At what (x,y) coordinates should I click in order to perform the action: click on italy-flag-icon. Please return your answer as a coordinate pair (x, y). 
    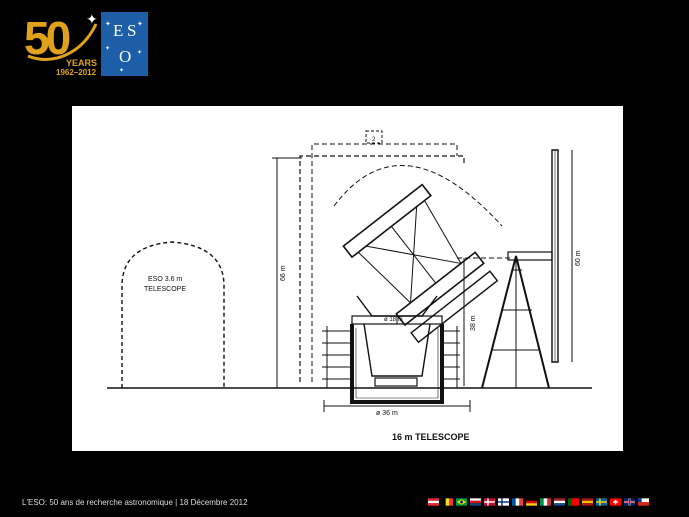
    Looking at the image, I should click on (545, 502).